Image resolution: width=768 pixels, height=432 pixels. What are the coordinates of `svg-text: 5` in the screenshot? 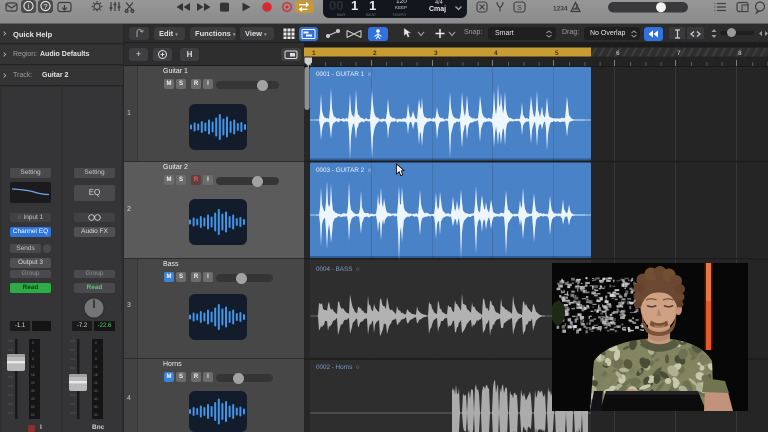 It's located at (557, 53).